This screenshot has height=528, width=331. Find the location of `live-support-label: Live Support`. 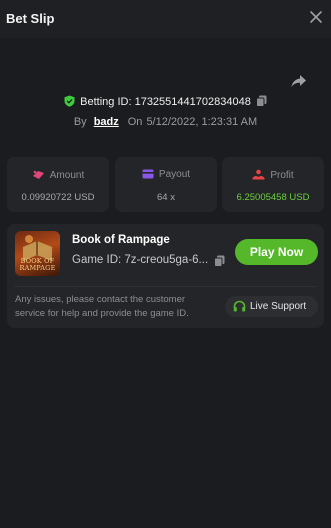

live-support-label: Live Support is located at coordinates (278, 306).